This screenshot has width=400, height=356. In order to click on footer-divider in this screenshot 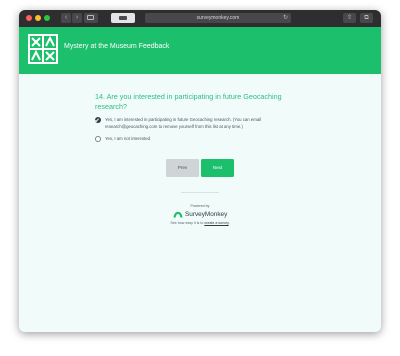, I will do `click(200, 192)`.